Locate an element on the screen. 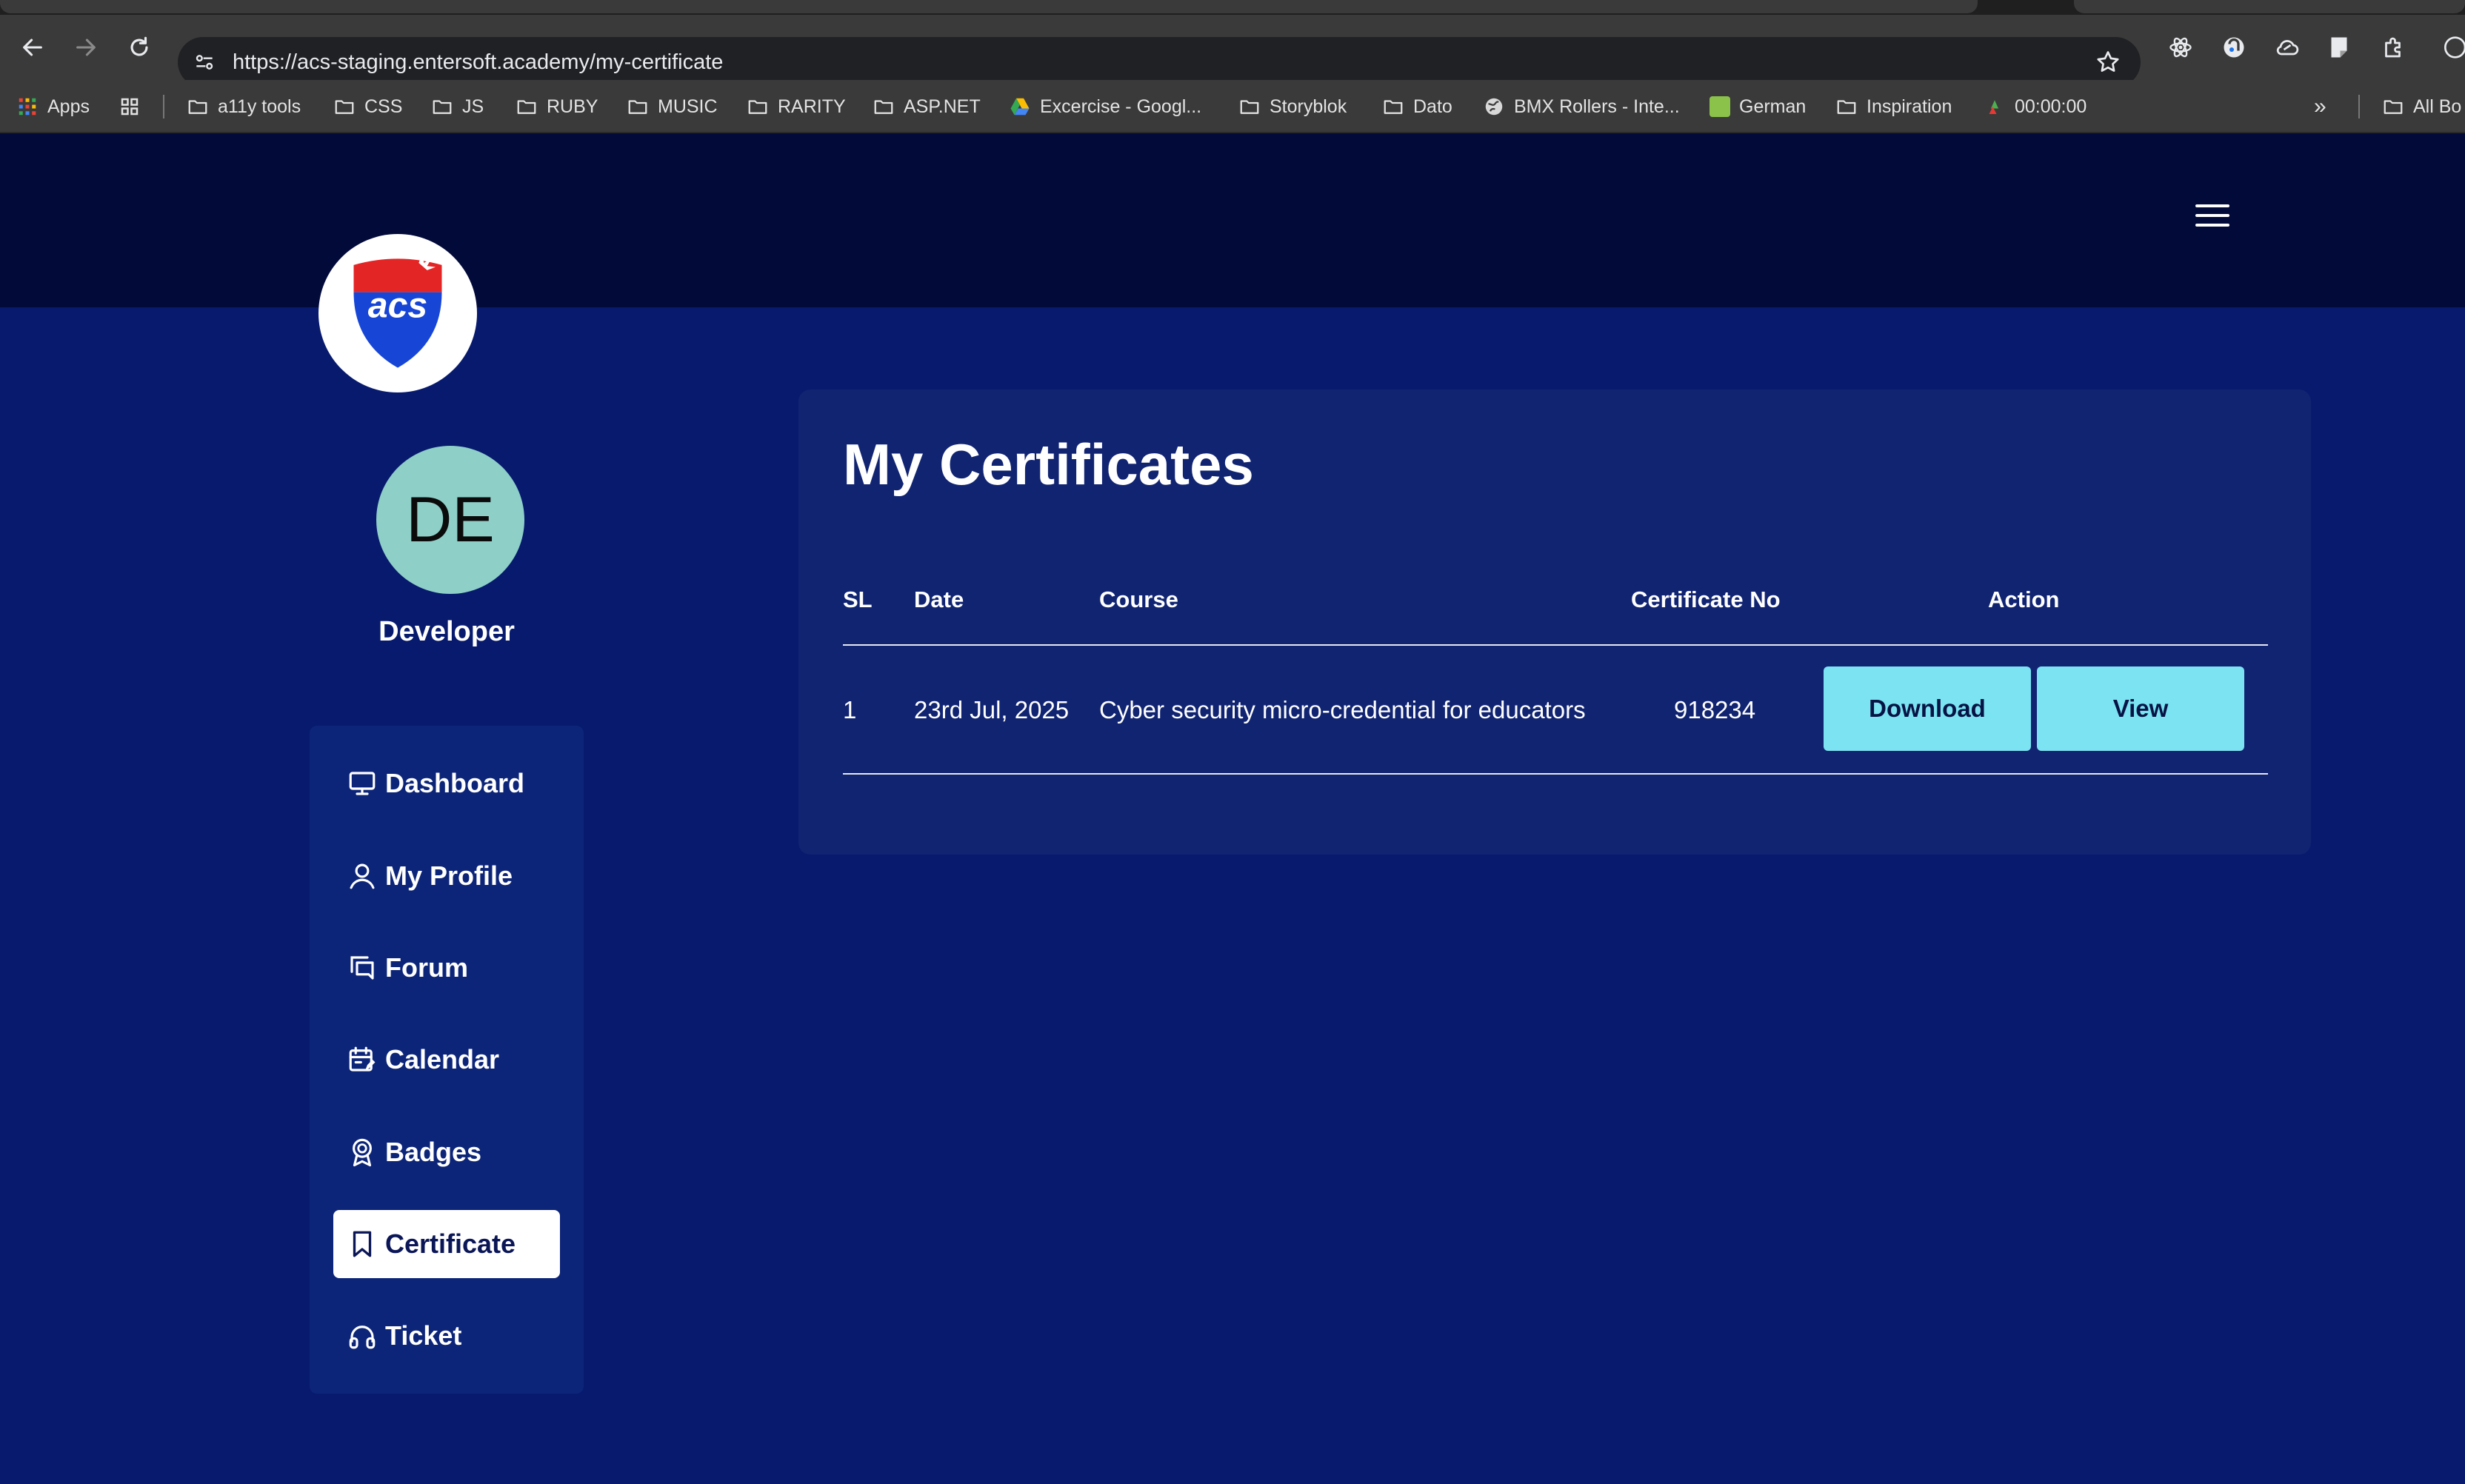 This screenshot has height=1484, width=2465. sidebar-item-calendar: Calendar is located at coordinates (446, 1060).